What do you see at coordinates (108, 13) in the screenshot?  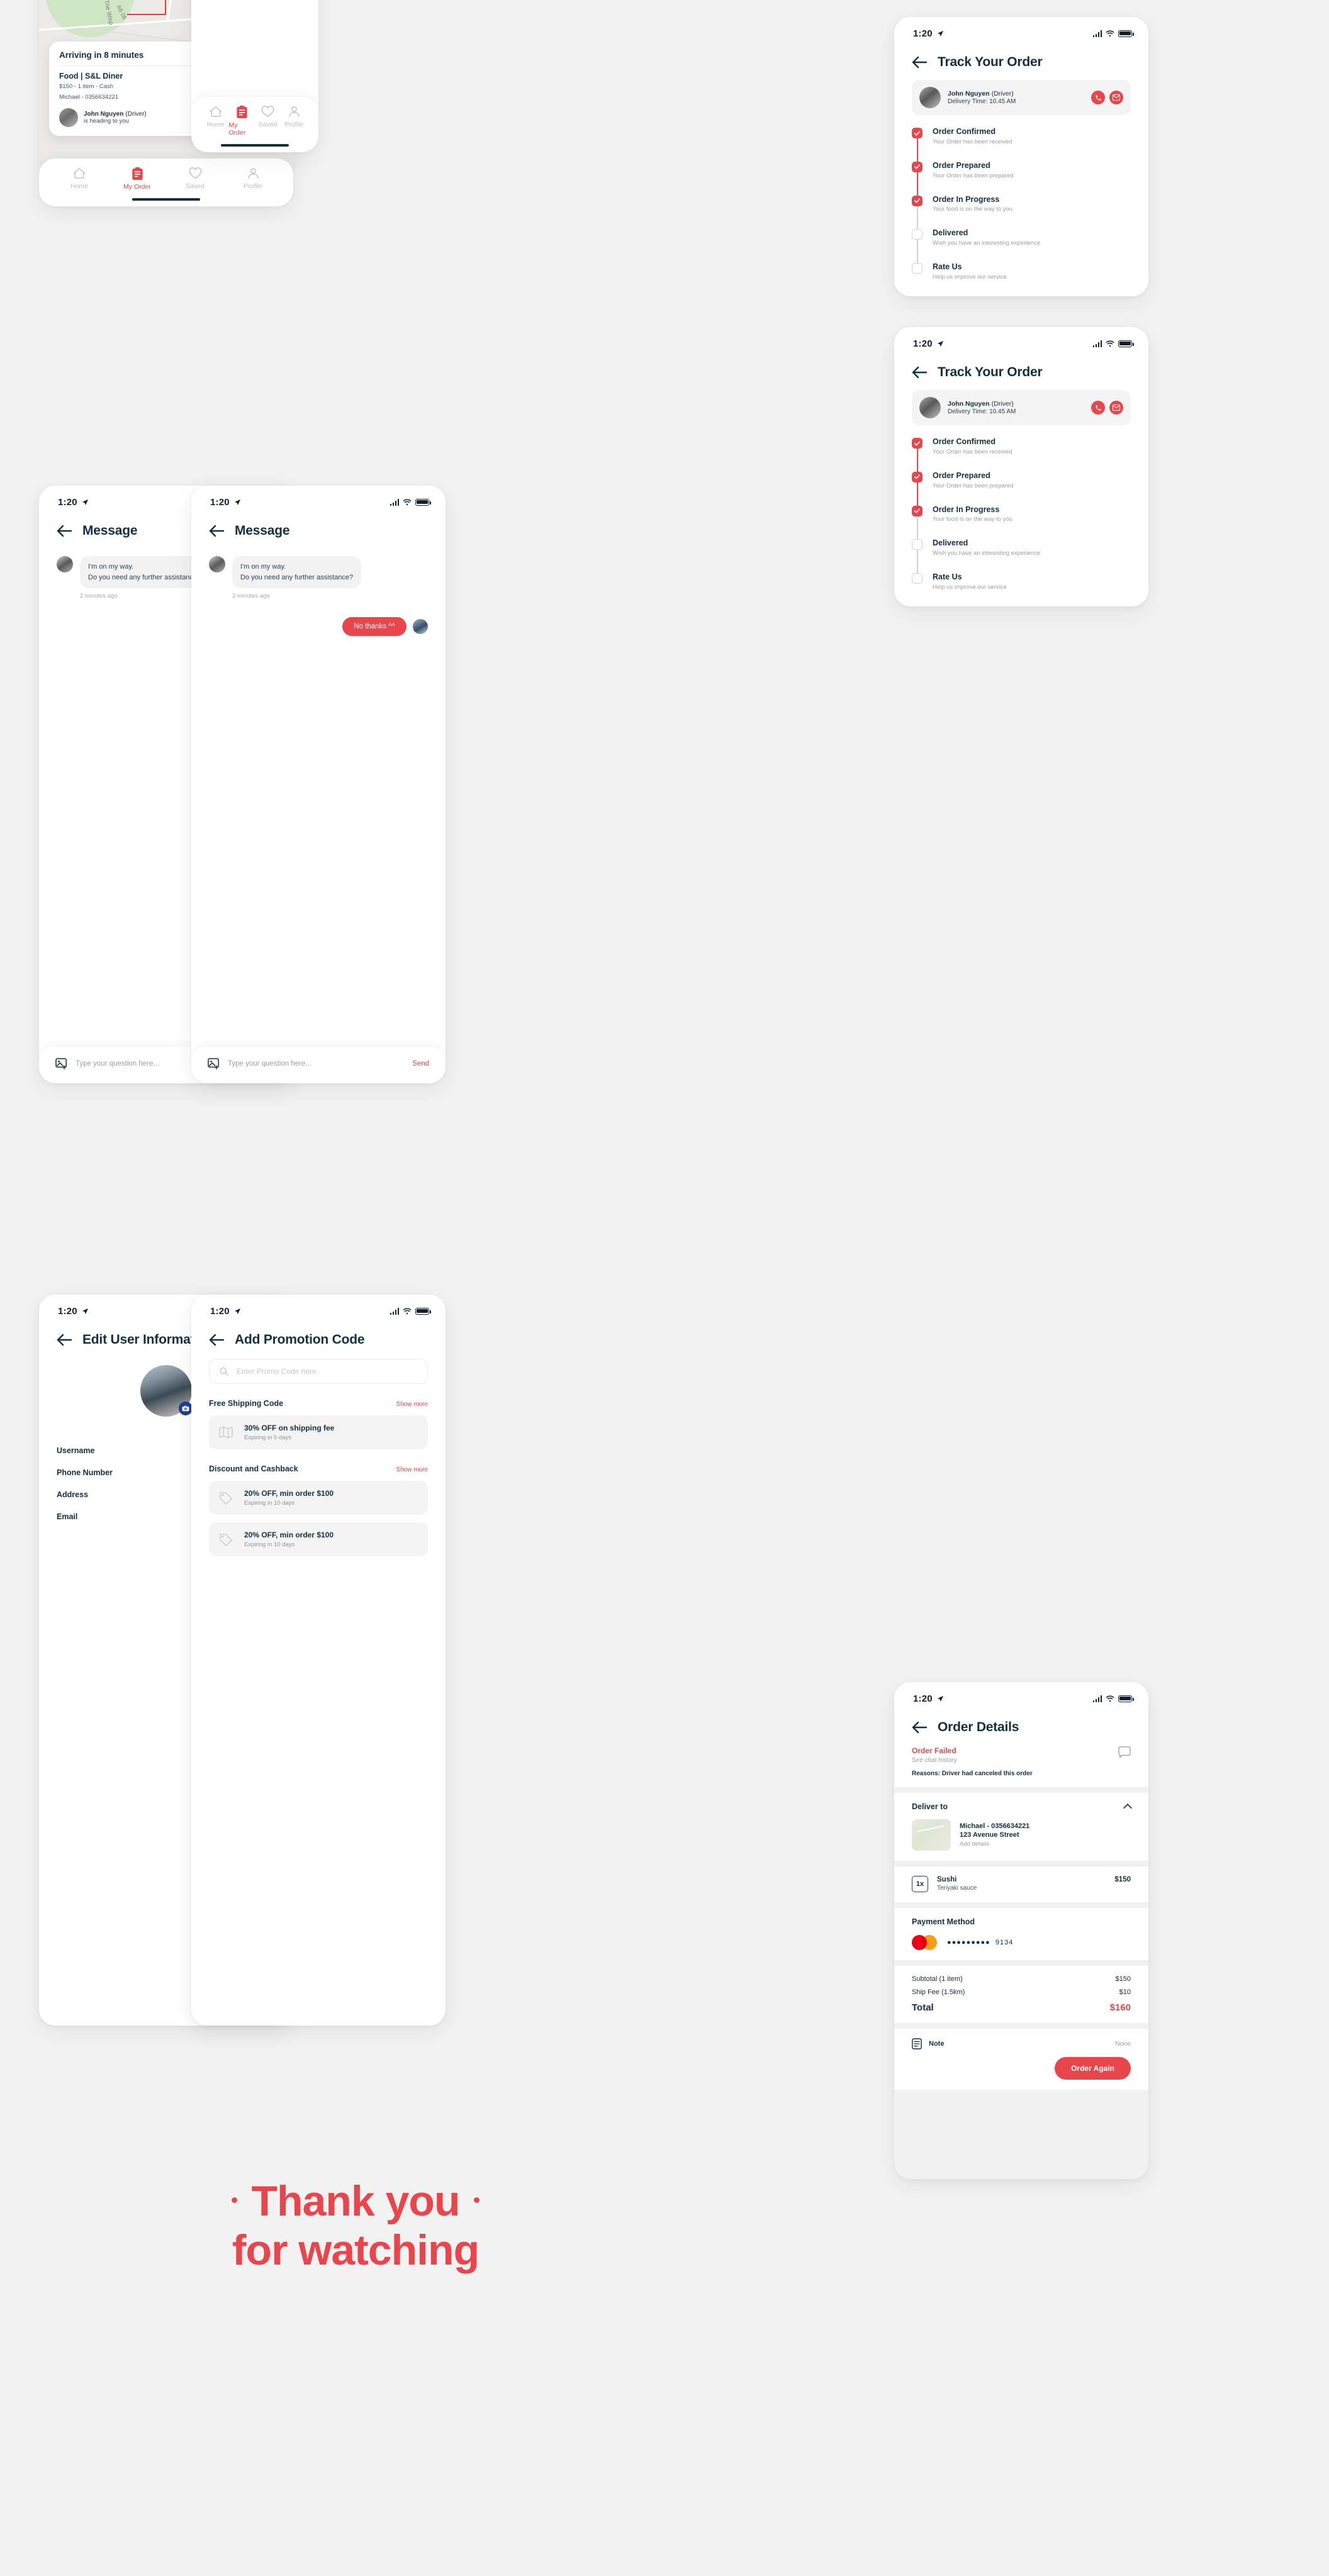 I see `map-label-road1: The Wisp` at bounding box center [108, 13].